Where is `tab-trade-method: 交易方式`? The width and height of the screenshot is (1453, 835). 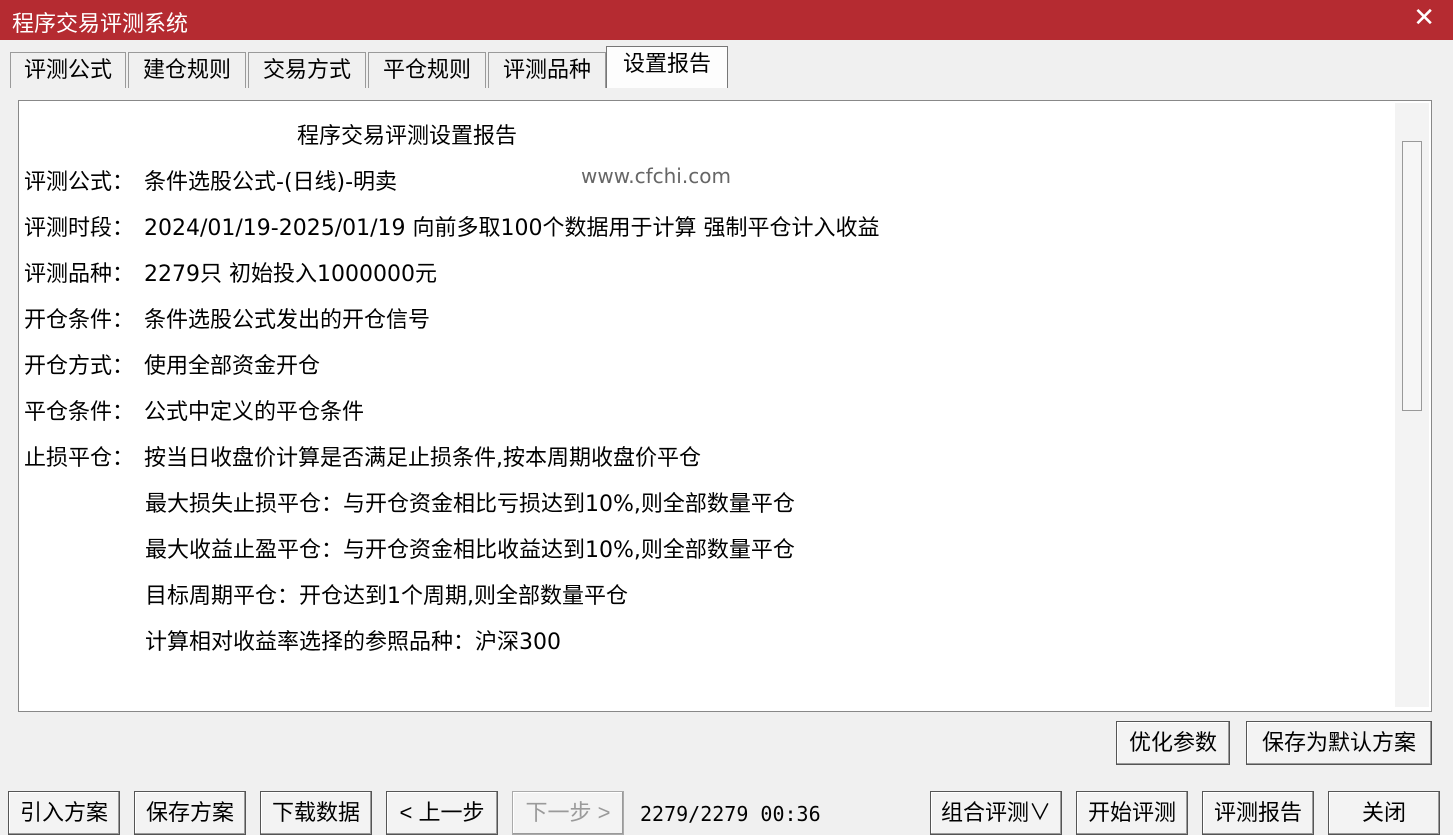
tab-trade-method: 交易方式 is located at coordinates (307, 70).